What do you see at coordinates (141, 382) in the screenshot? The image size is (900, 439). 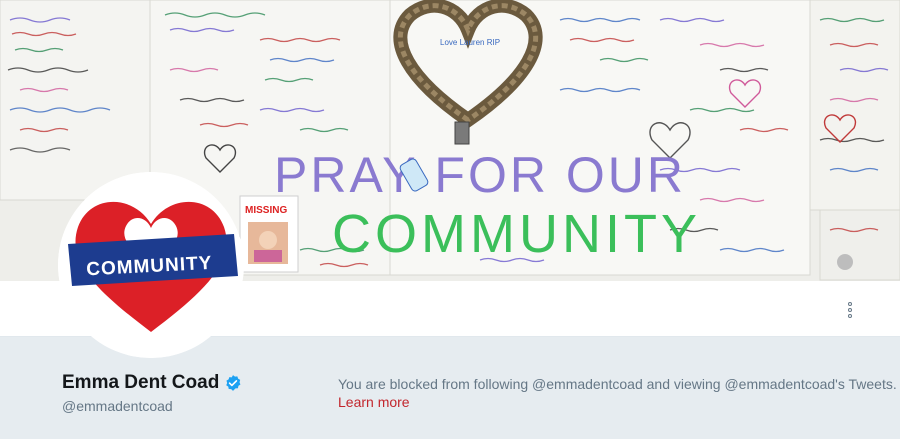 I see `display-name-text: Emma Dent Coad` at bounding box center [141, 382].